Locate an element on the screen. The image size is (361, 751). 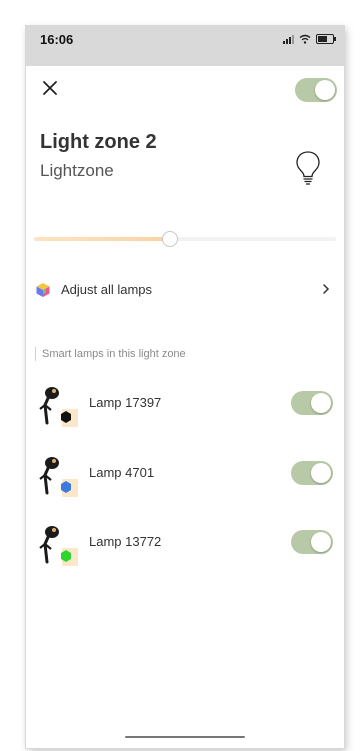
lamp-row: Lamp 13772 is located at coordinates (185, 543).